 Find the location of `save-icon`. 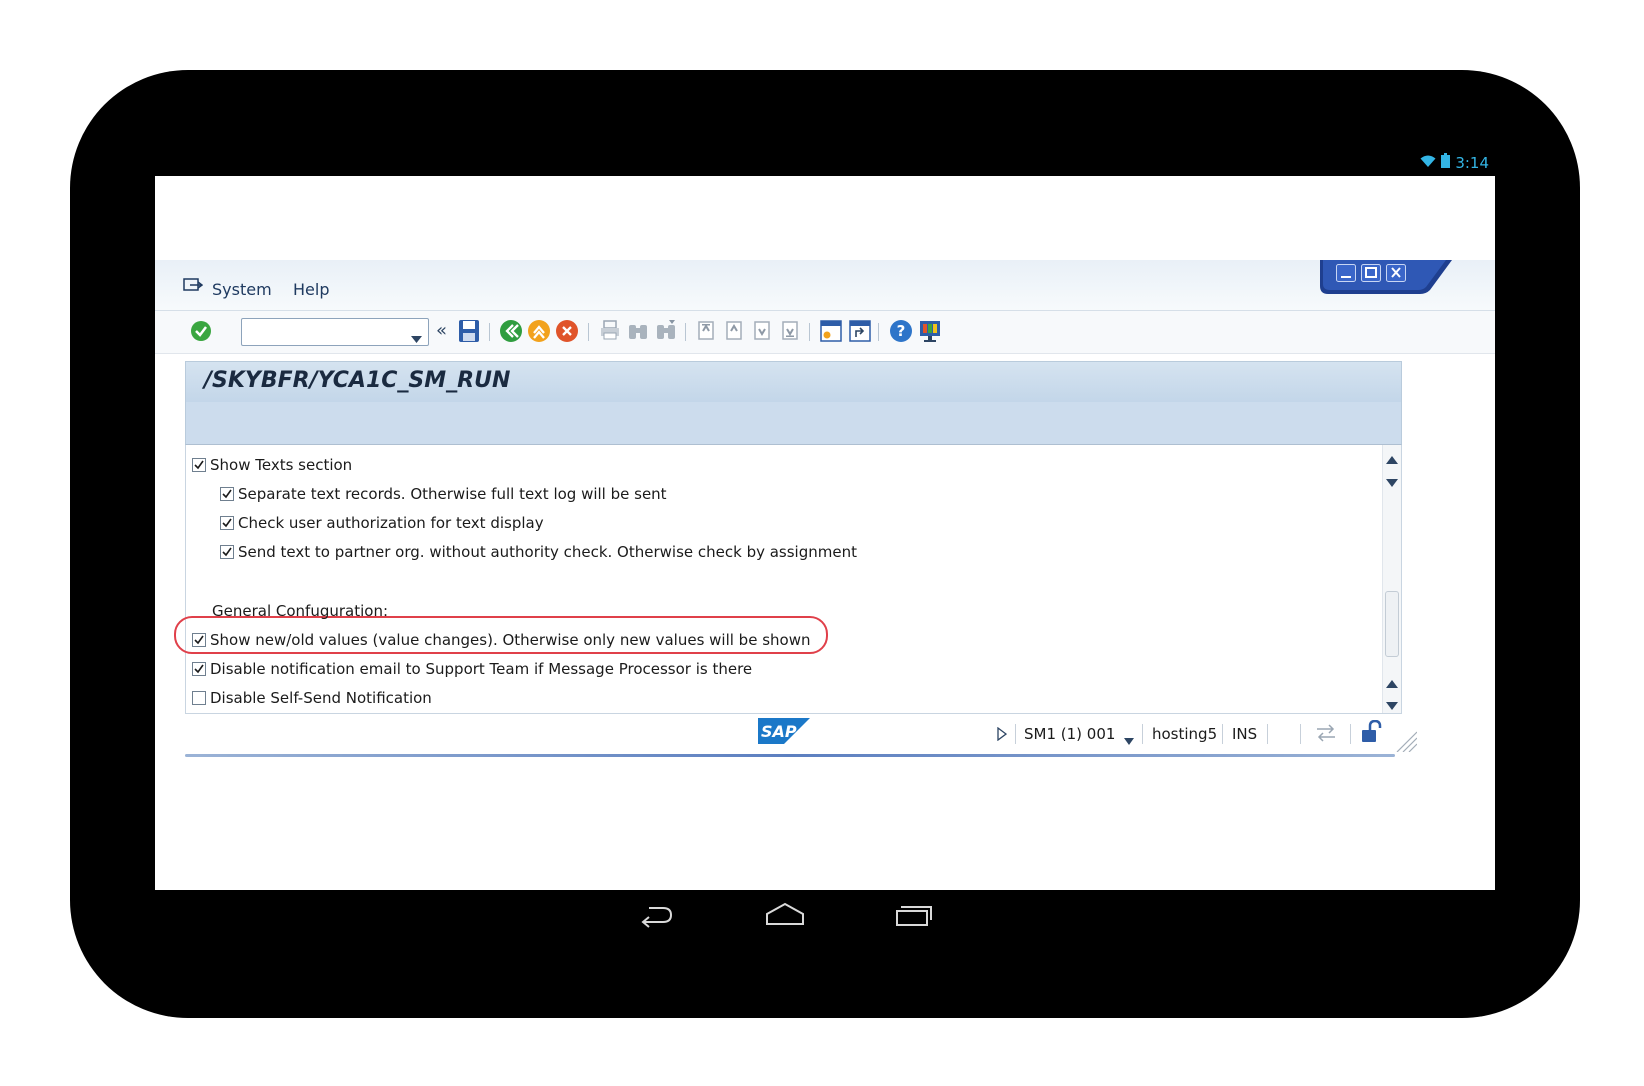

save-icon is located at coordinates (469, 333).